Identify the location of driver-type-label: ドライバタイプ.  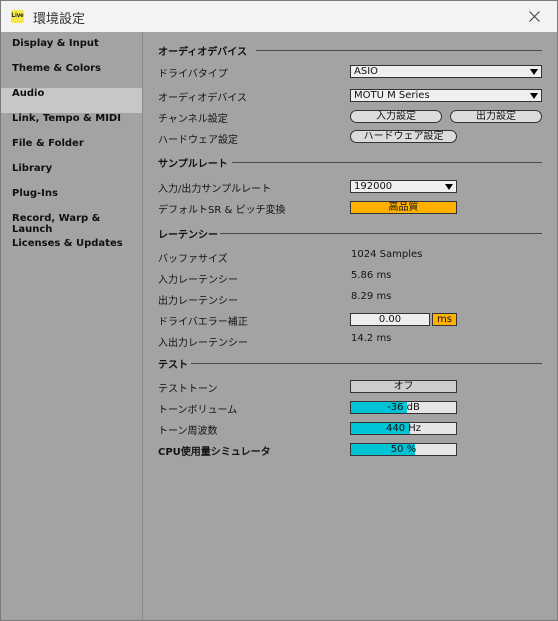
(193, 74).